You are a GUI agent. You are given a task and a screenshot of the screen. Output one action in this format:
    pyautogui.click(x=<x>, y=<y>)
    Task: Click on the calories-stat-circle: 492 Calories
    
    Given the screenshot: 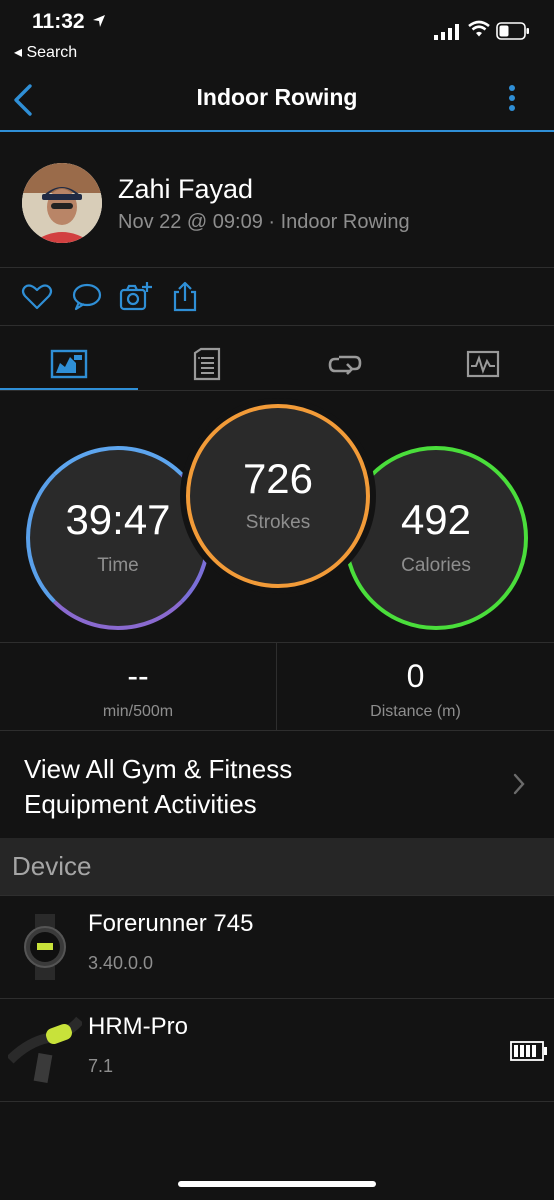 What is the action you would take?
    pyautogui.click(x=436, y=538)
    